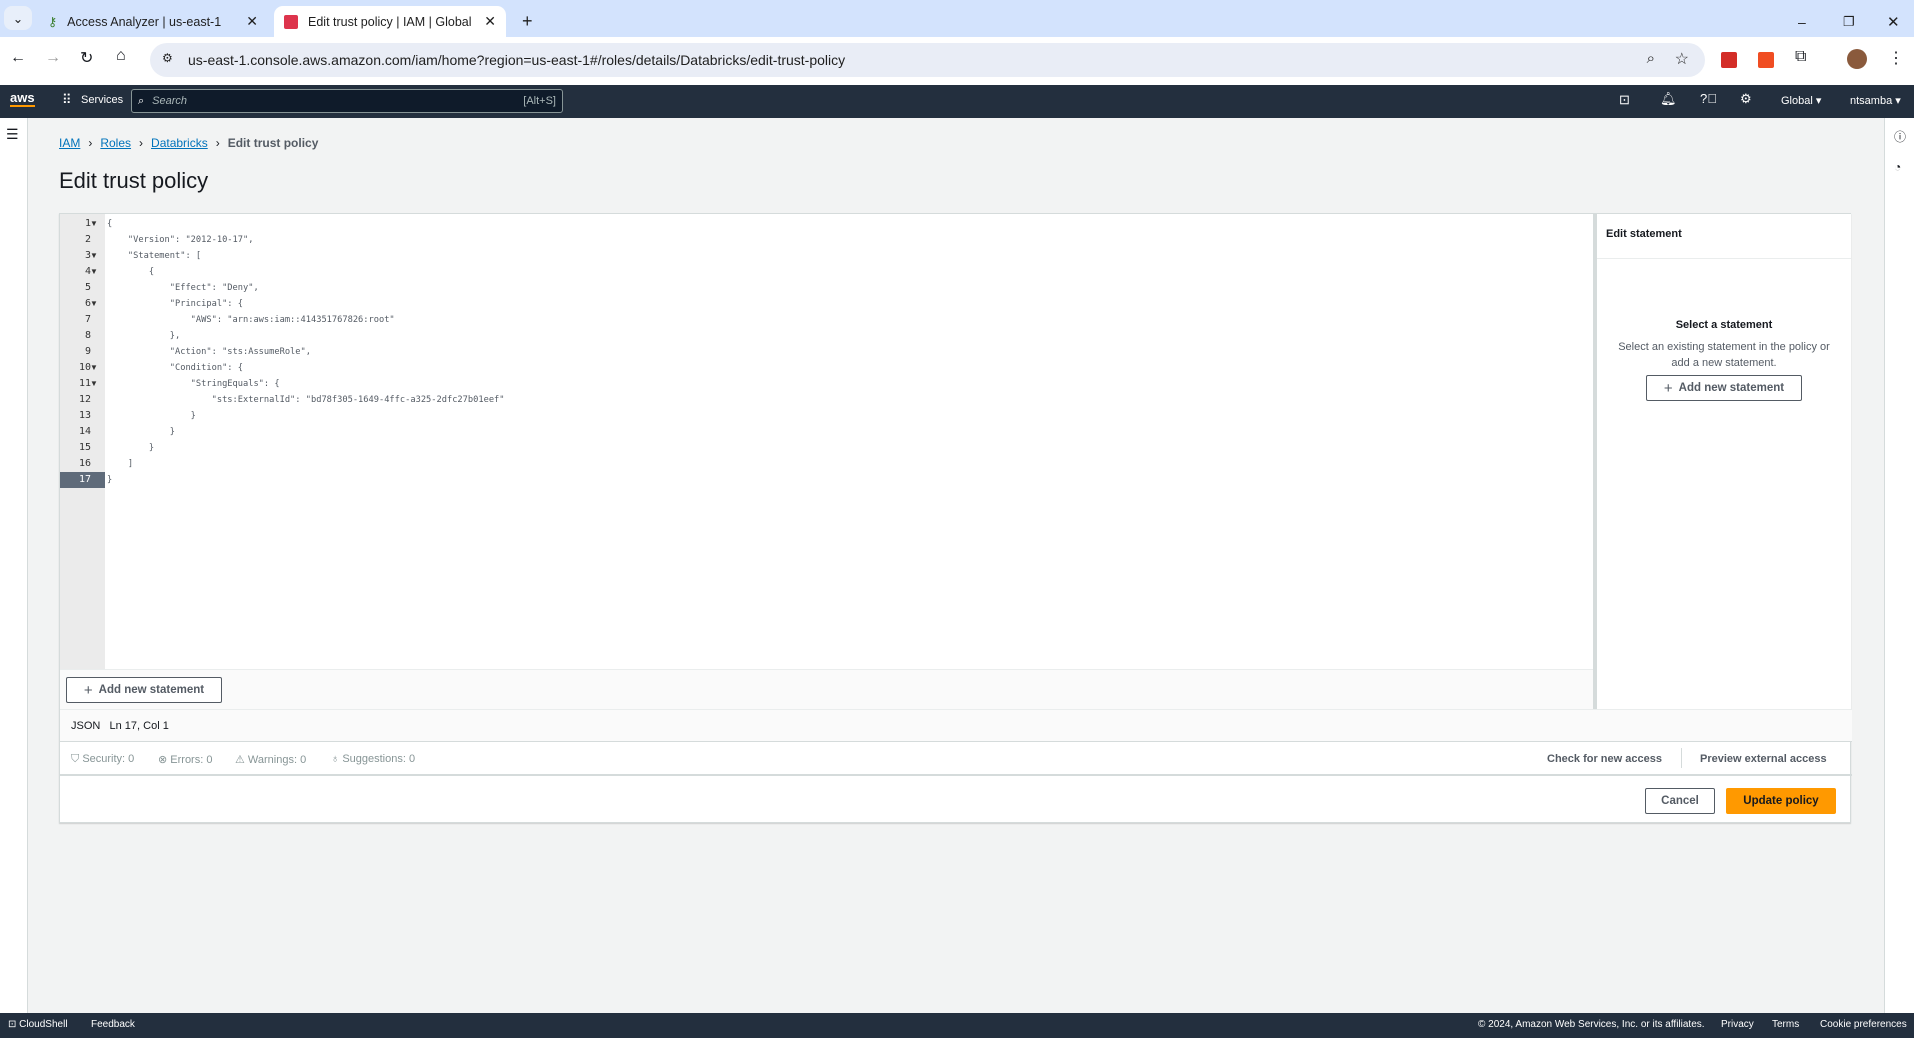  What do you see at coordinates (108, 759) in the screenshot?
I see `security-count: Security: 0` at bounding box center [108, 759].